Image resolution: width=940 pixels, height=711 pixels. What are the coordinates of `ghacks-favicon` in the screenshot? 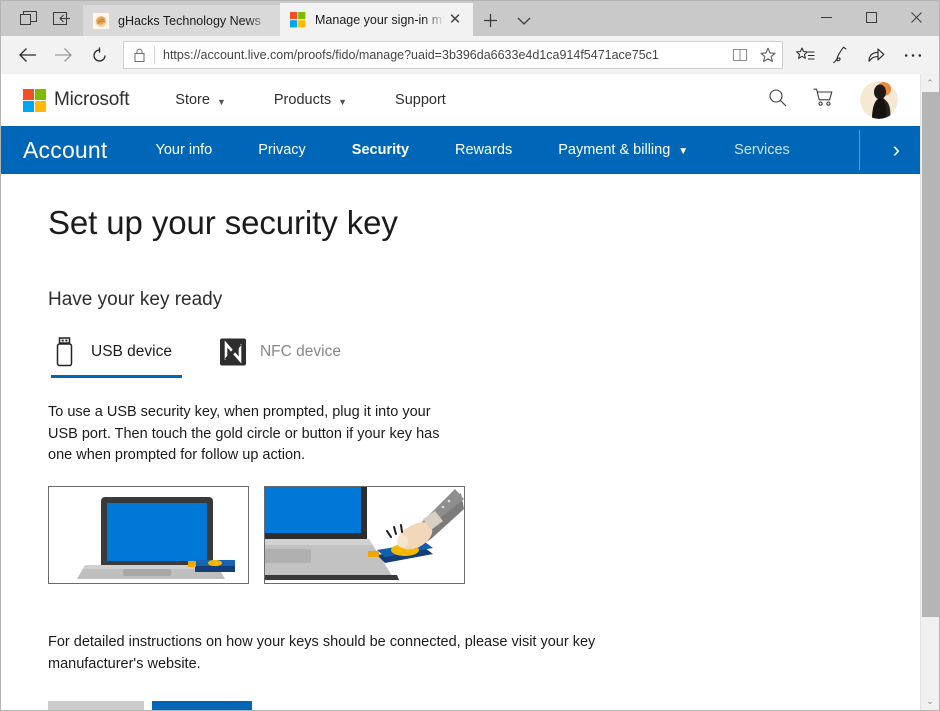 It's located at (101, 20).